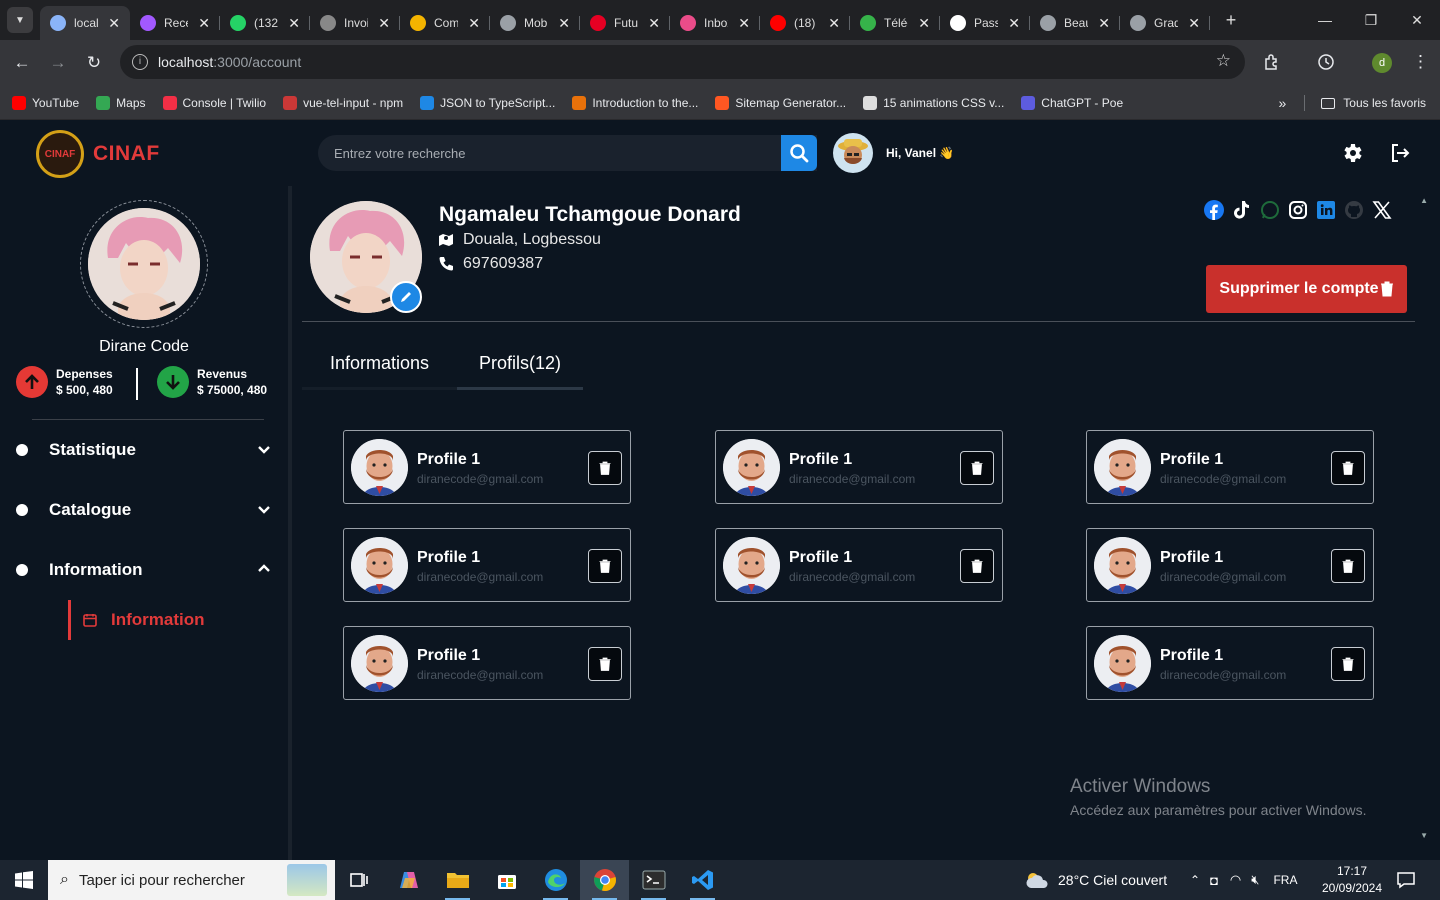  What do you see at coordinates (445, 23) in the screenshot?
I see `browser-tab: Comptes ✕` at bounding box center [445, 23].